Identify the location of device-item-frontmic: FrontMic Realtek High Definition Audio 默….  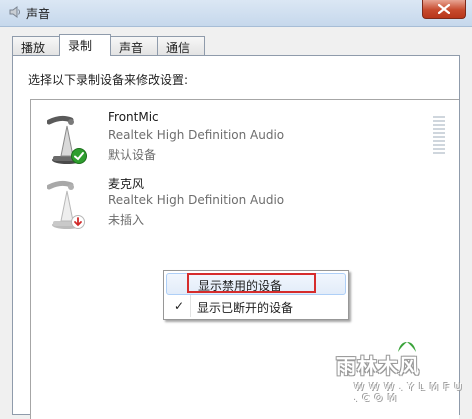
(244, 140).